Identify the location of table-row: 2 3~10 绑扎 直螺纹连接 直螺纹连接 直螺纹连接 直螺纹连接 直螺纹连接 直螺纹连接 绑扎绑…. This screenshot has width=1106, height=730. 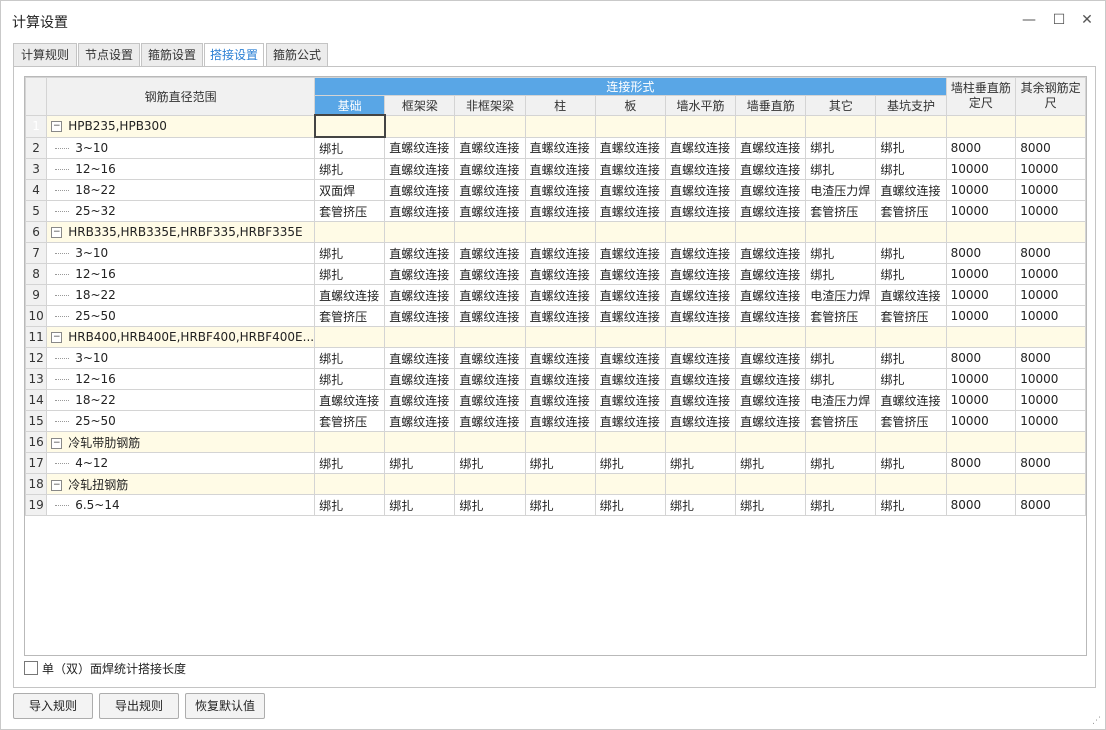
(555, 147).